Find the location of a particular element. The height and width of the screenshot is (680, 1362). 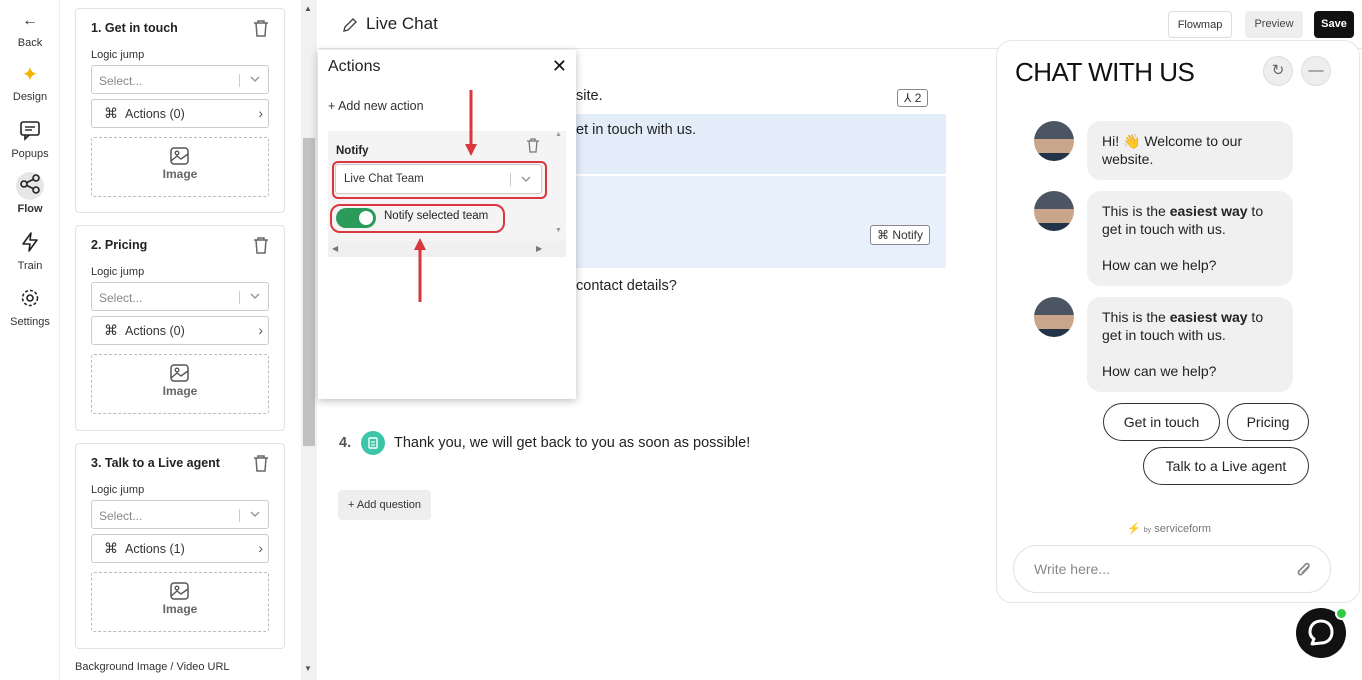

lightning-icon is located at coordinates (30, 244).